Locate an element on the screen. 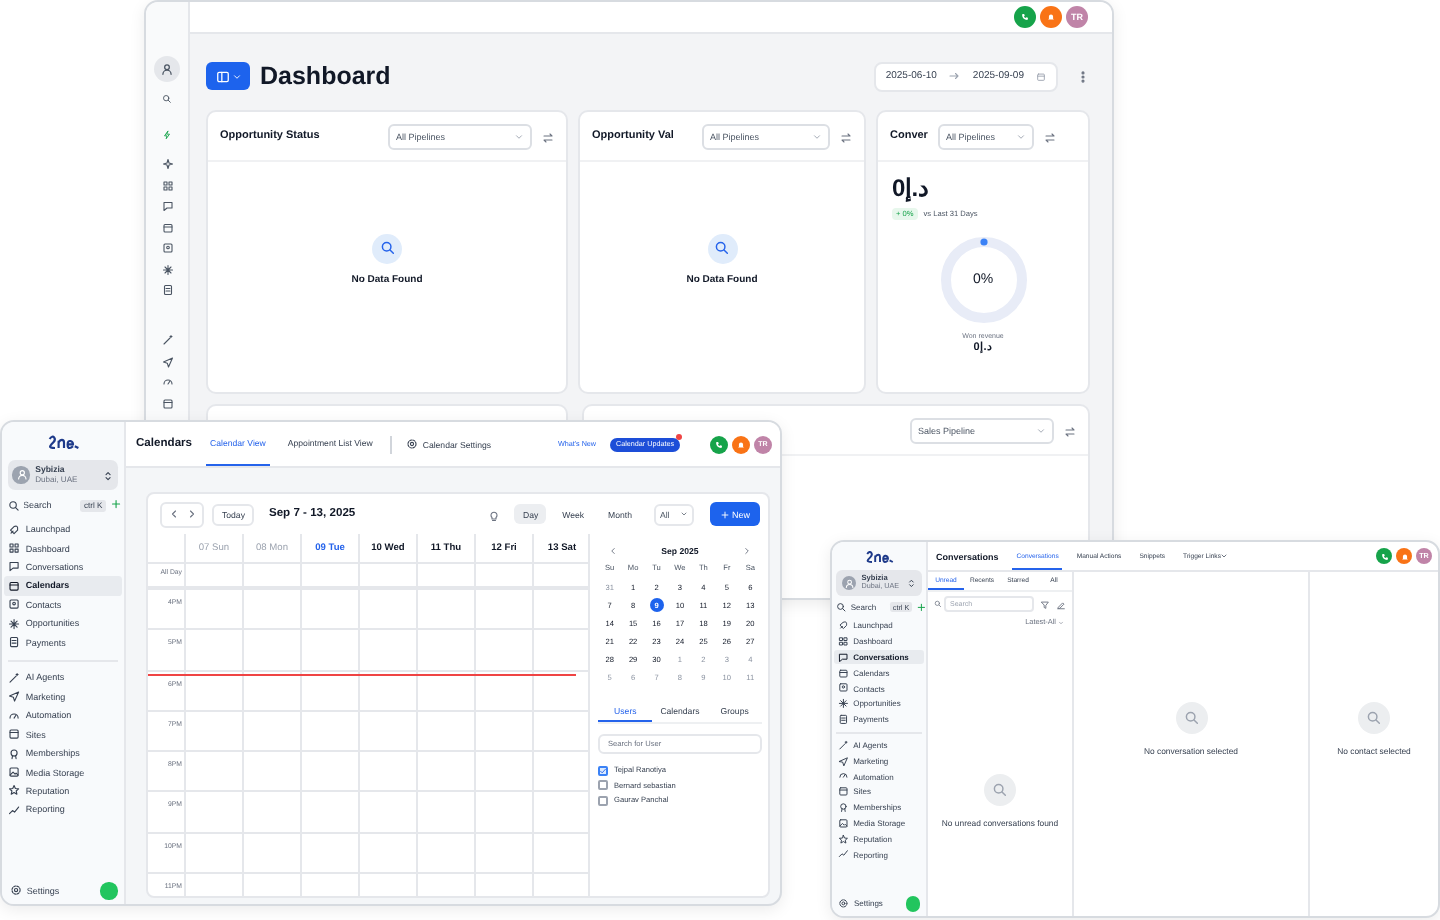 The width and height of the screenshot is (1440, 920). layout-menu-button is located at coordinates (228, 76).